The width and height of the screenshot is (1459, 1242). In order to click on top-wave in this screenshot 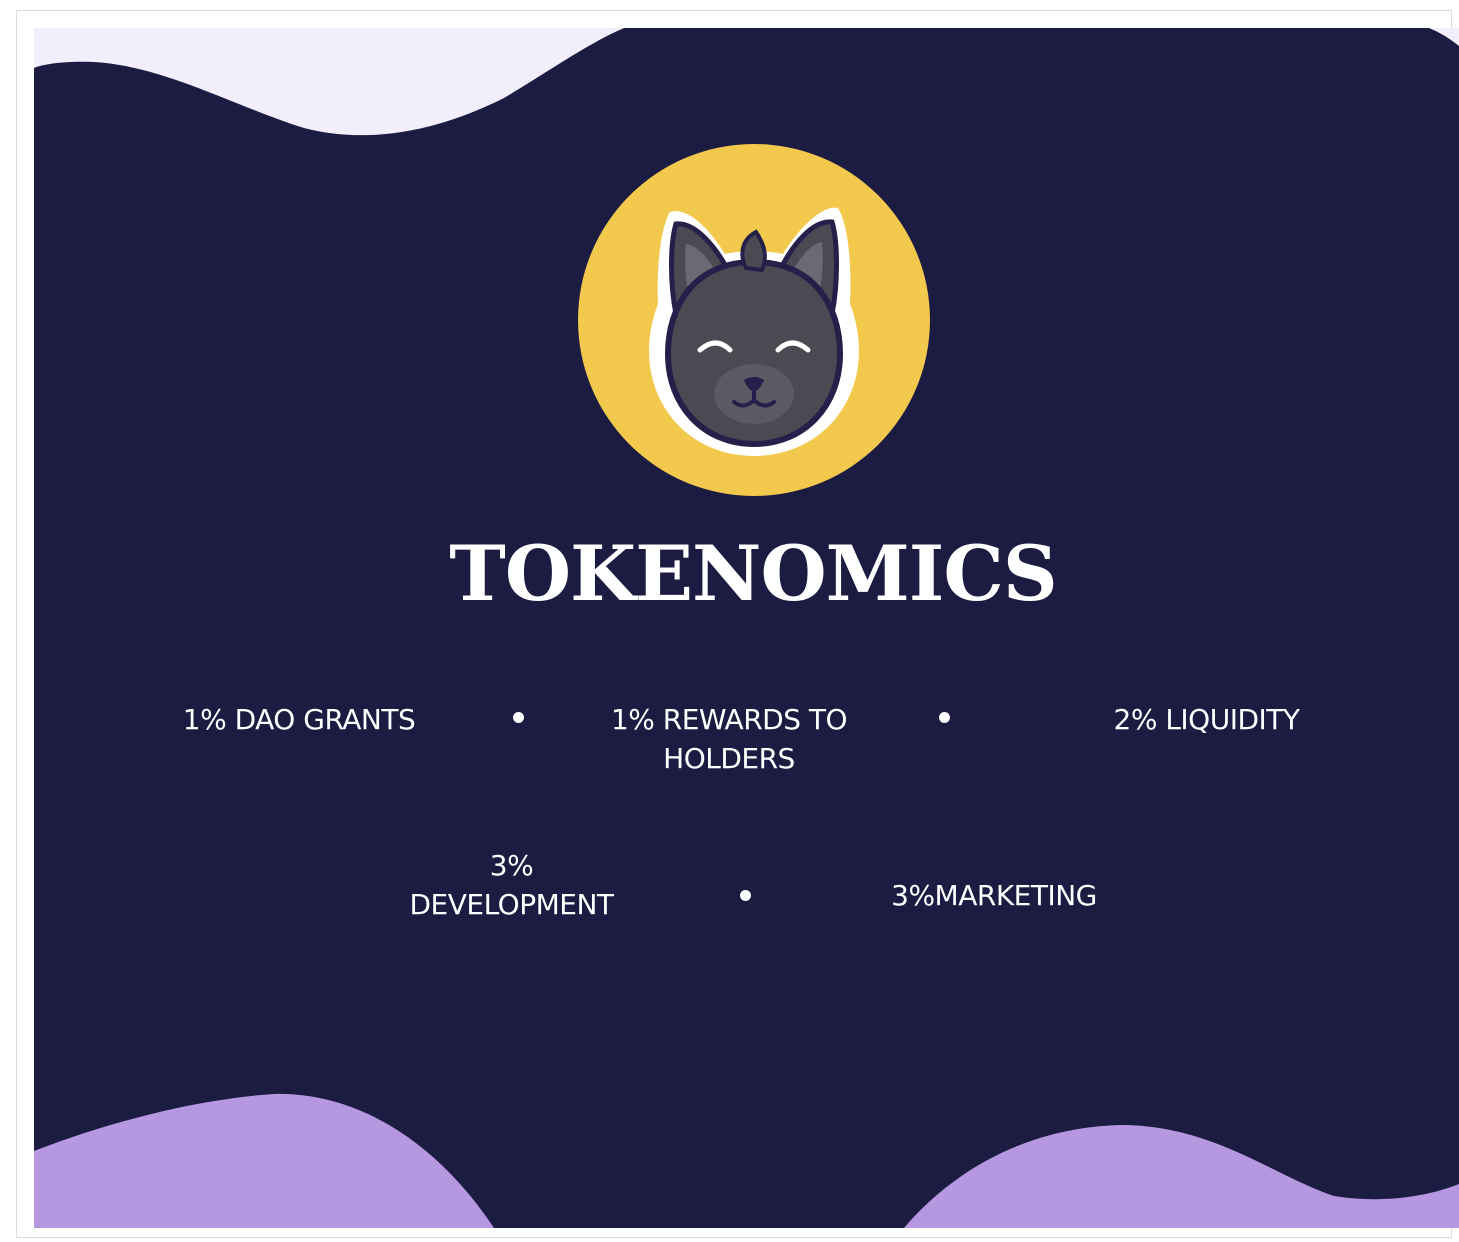, I will do `click(329, 82)`.